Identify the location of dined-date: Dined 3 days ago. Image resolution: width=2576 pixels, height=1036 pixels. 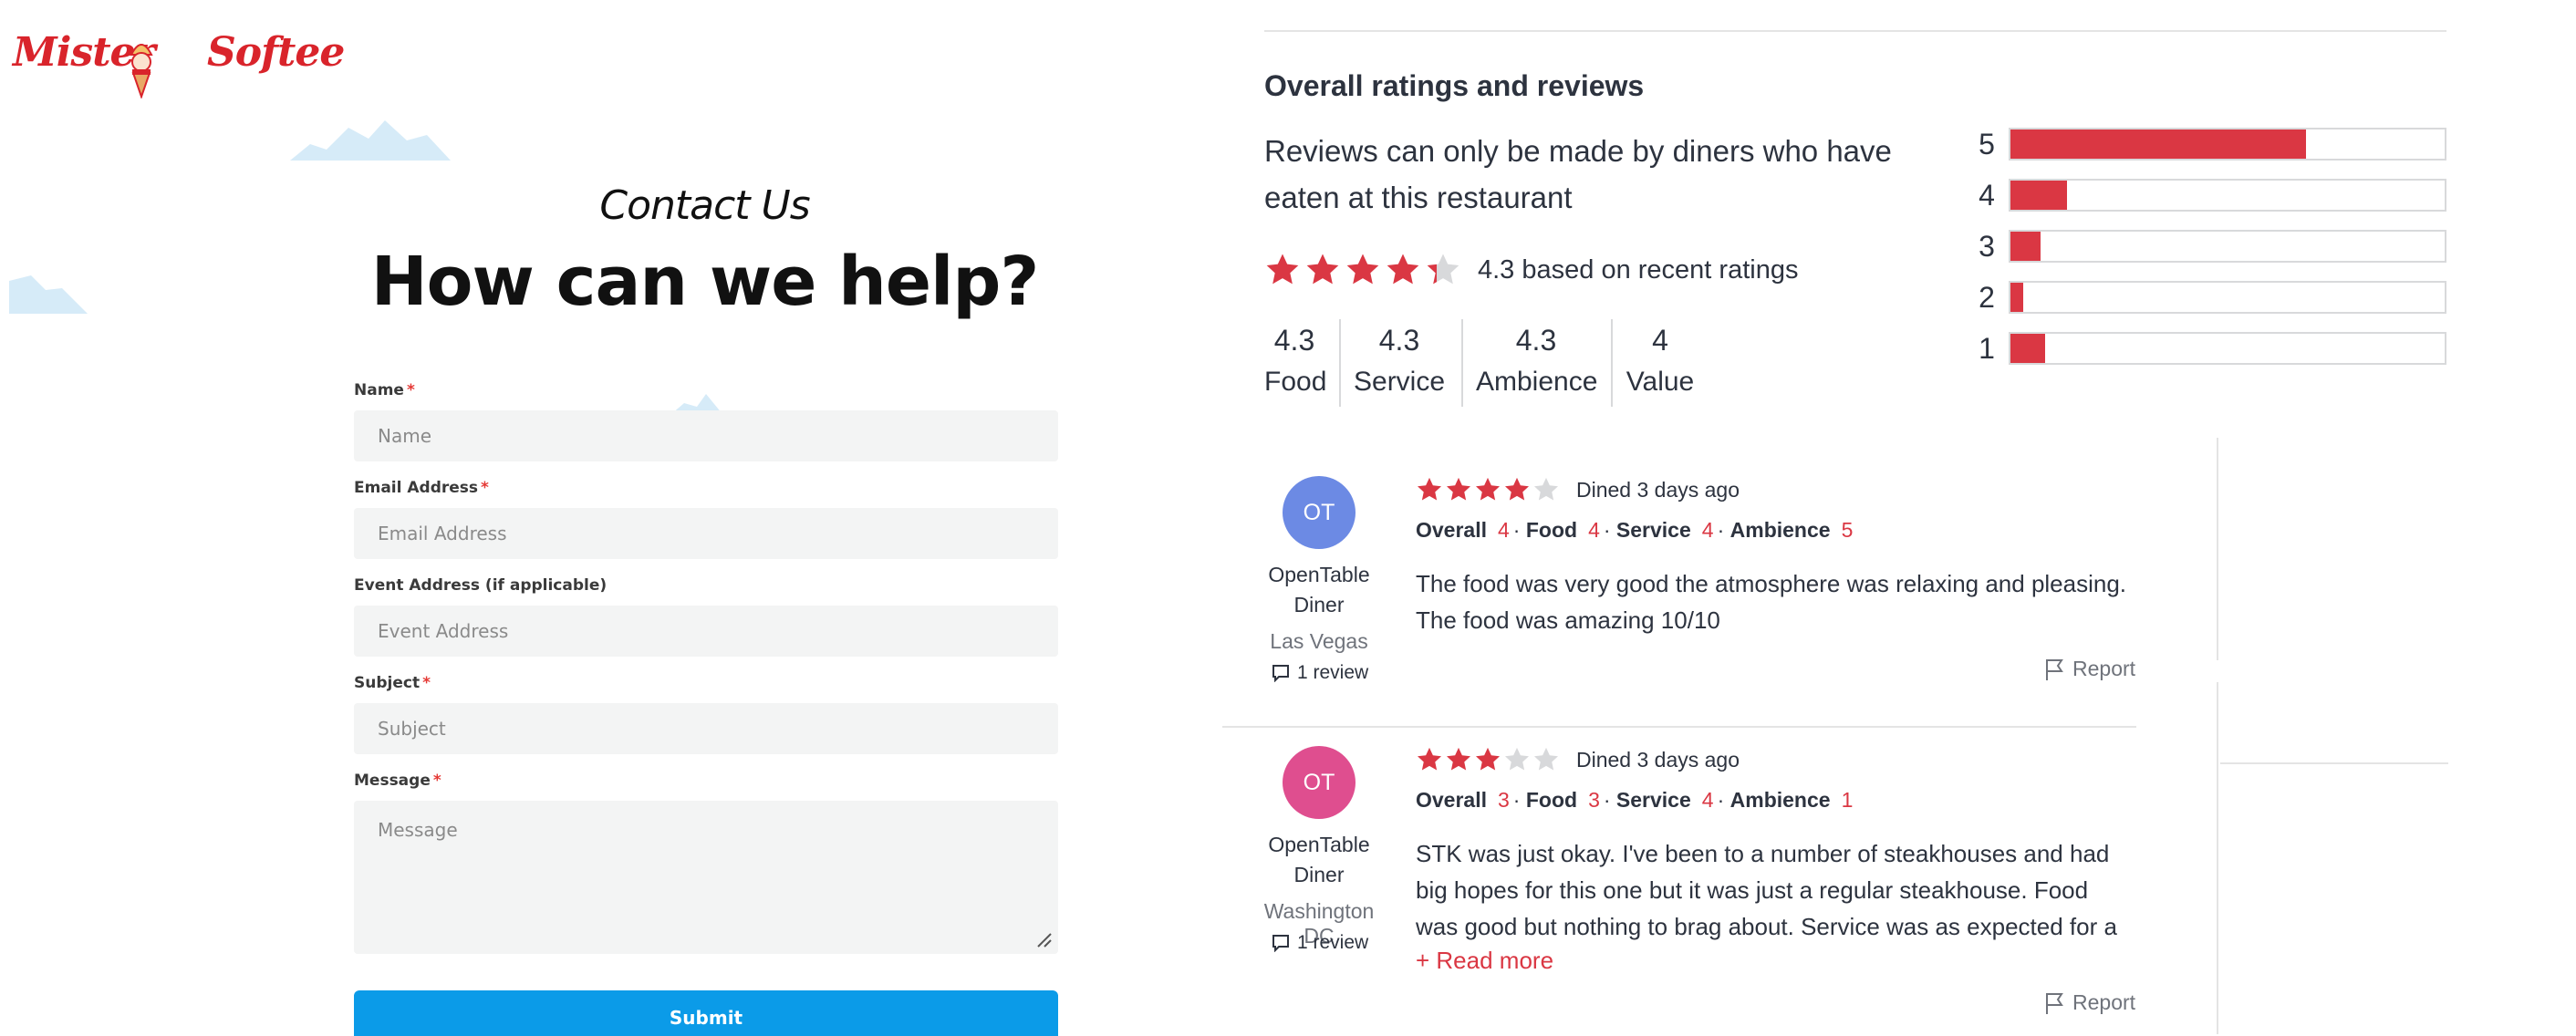
(1658, 759).